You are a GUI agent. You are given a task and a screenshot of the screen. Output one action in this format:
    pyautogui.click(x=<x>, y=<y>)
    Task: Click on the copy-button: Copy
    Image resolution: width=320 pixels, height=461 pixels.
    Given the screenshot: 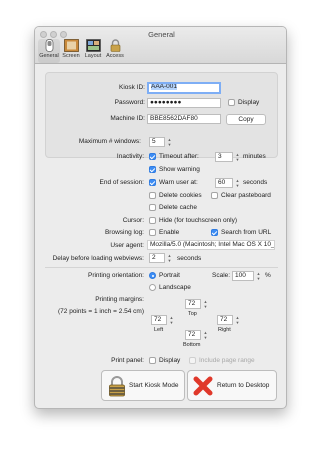 What is the action you would take?
    pyautogui.click(x=246, y=119)
    